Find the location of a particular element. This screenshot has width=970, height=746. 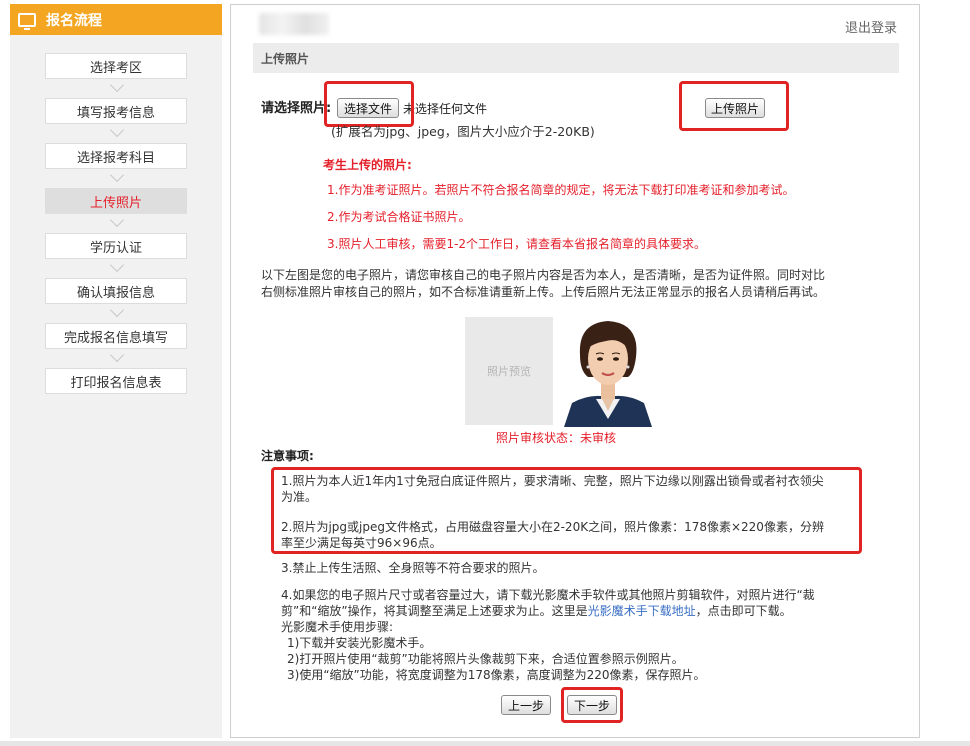

step-label: 学历认证 is located at coordinates (115, 248).